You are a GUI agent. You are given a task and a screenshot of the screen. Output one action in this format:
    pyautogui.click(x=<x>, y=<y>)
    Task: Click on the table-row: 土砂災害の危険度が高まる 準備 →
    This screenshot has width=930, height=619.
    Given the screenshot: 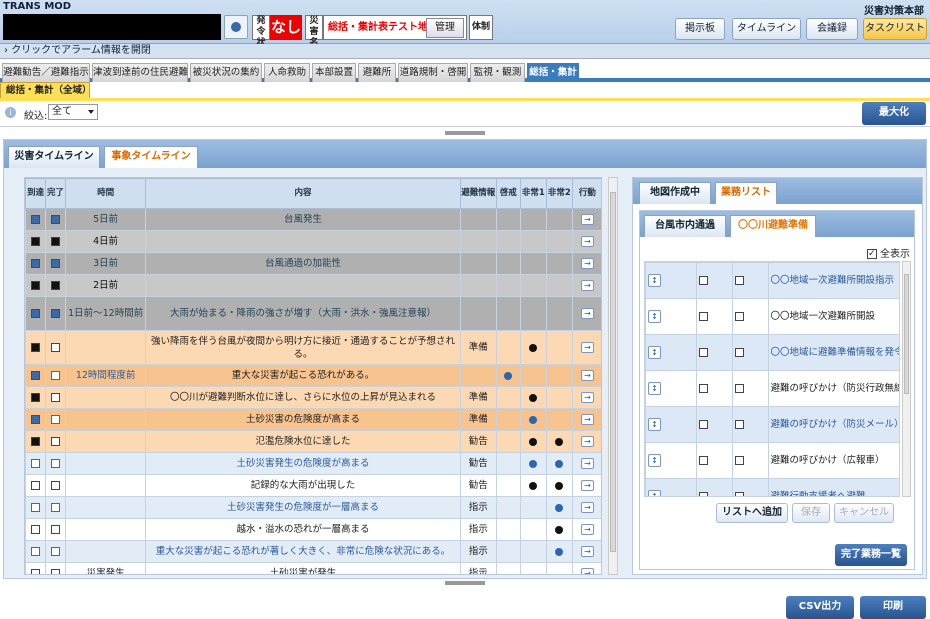 What is the action you would take?
    pyautogui.click(x=313, y=419)
    